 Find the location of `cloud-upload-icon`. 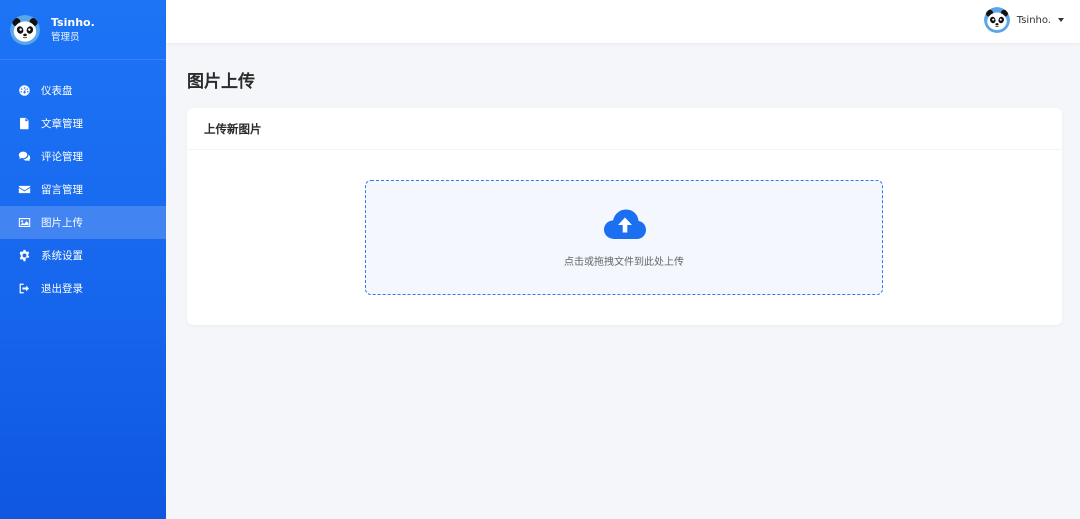

cloud-upload-icon is located at coordinates (625, 224).